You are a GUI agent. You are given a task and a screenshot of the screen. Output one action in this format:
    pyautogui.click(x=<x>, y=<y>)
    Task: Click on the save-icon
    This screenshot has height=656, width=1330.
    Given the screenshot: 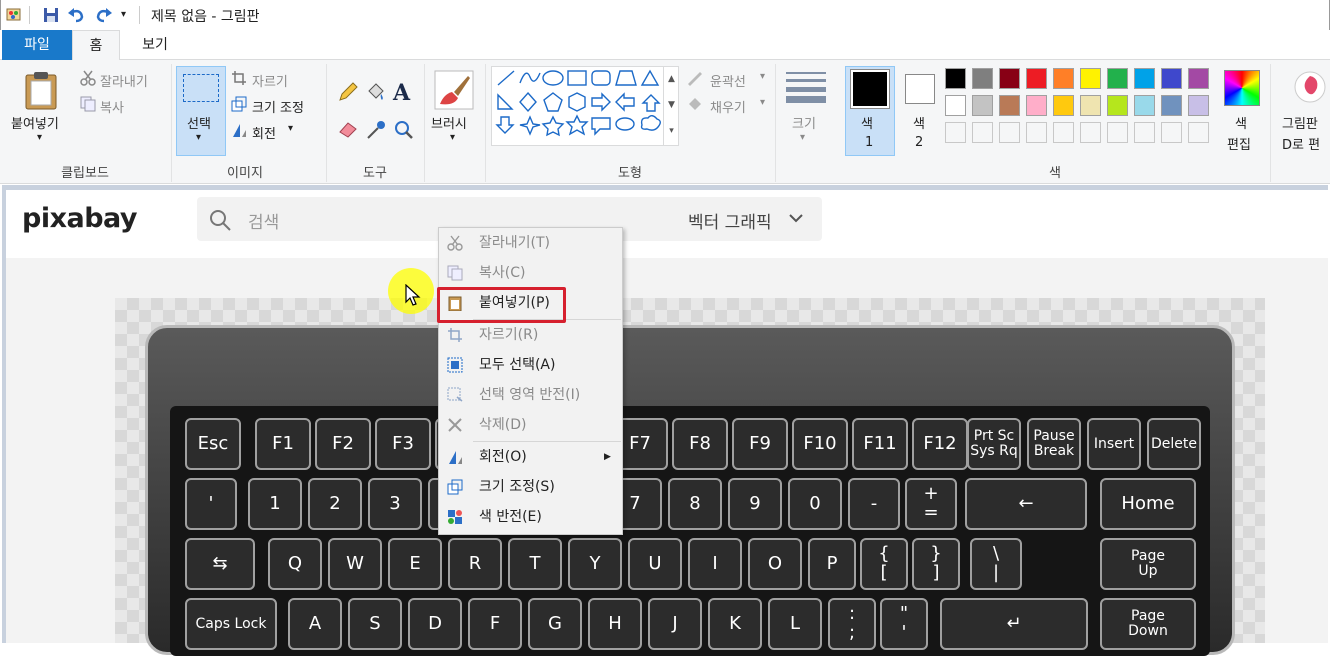 What is the action you would take?
    pyautogui.click(x=51, y=15)
    